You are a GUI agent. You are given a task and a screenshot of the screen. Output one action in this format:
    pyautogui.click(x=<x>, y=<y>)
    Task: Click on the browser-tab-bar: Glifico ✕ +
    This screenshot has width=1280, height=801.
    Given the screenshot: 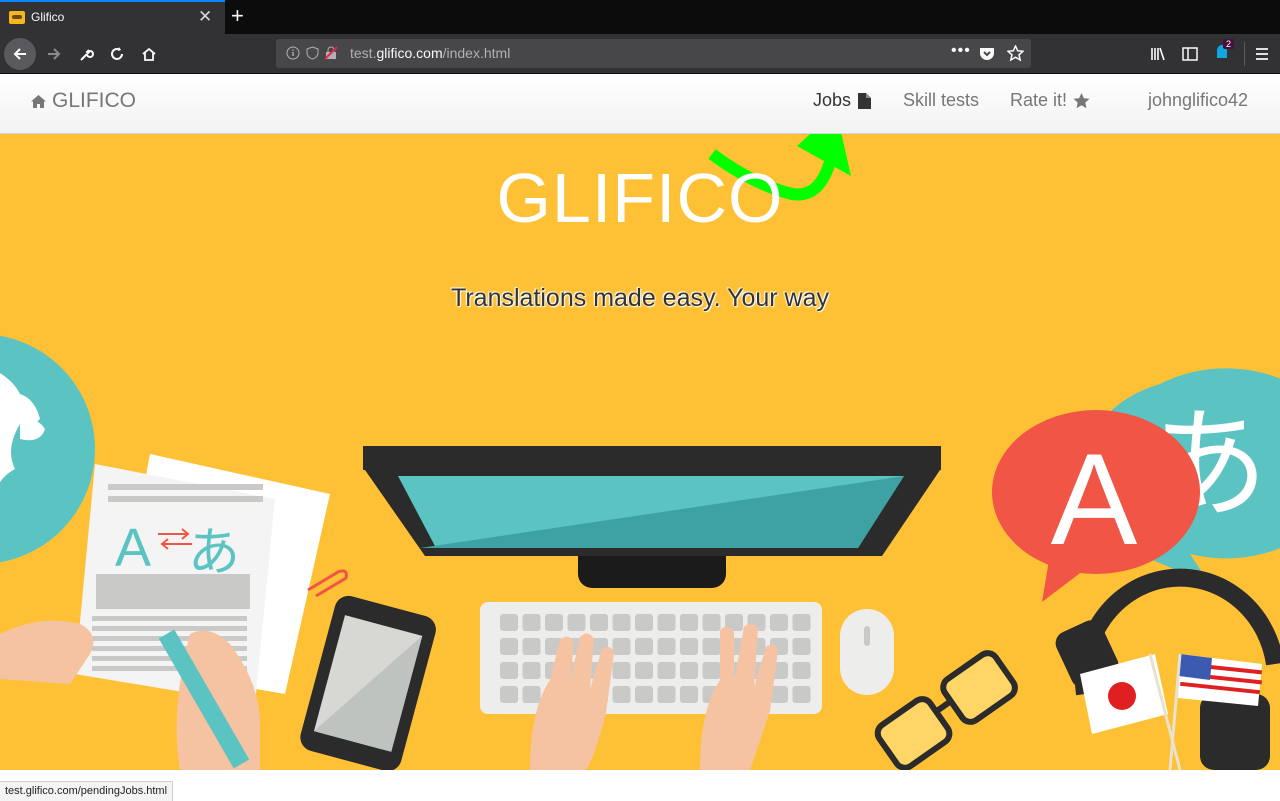 What is the action you would take?
    pyautogui.click(x=640, y=17)
    